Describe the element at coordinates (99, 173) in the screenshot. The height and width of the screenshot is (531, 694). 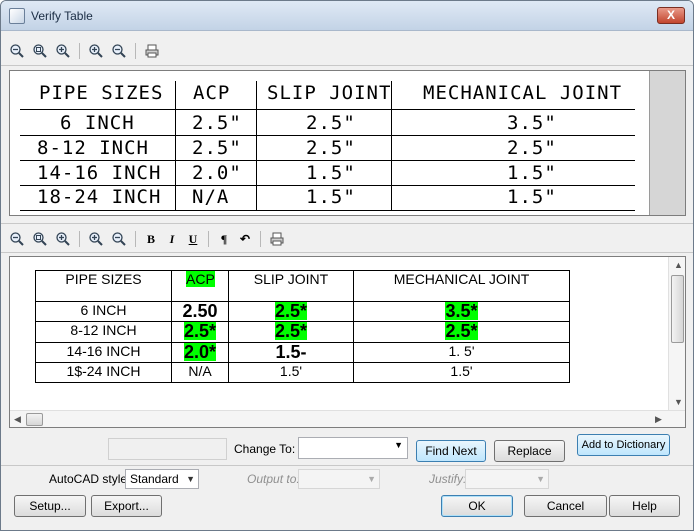
I see `preview-cell: 14-16 INCH` at that location.